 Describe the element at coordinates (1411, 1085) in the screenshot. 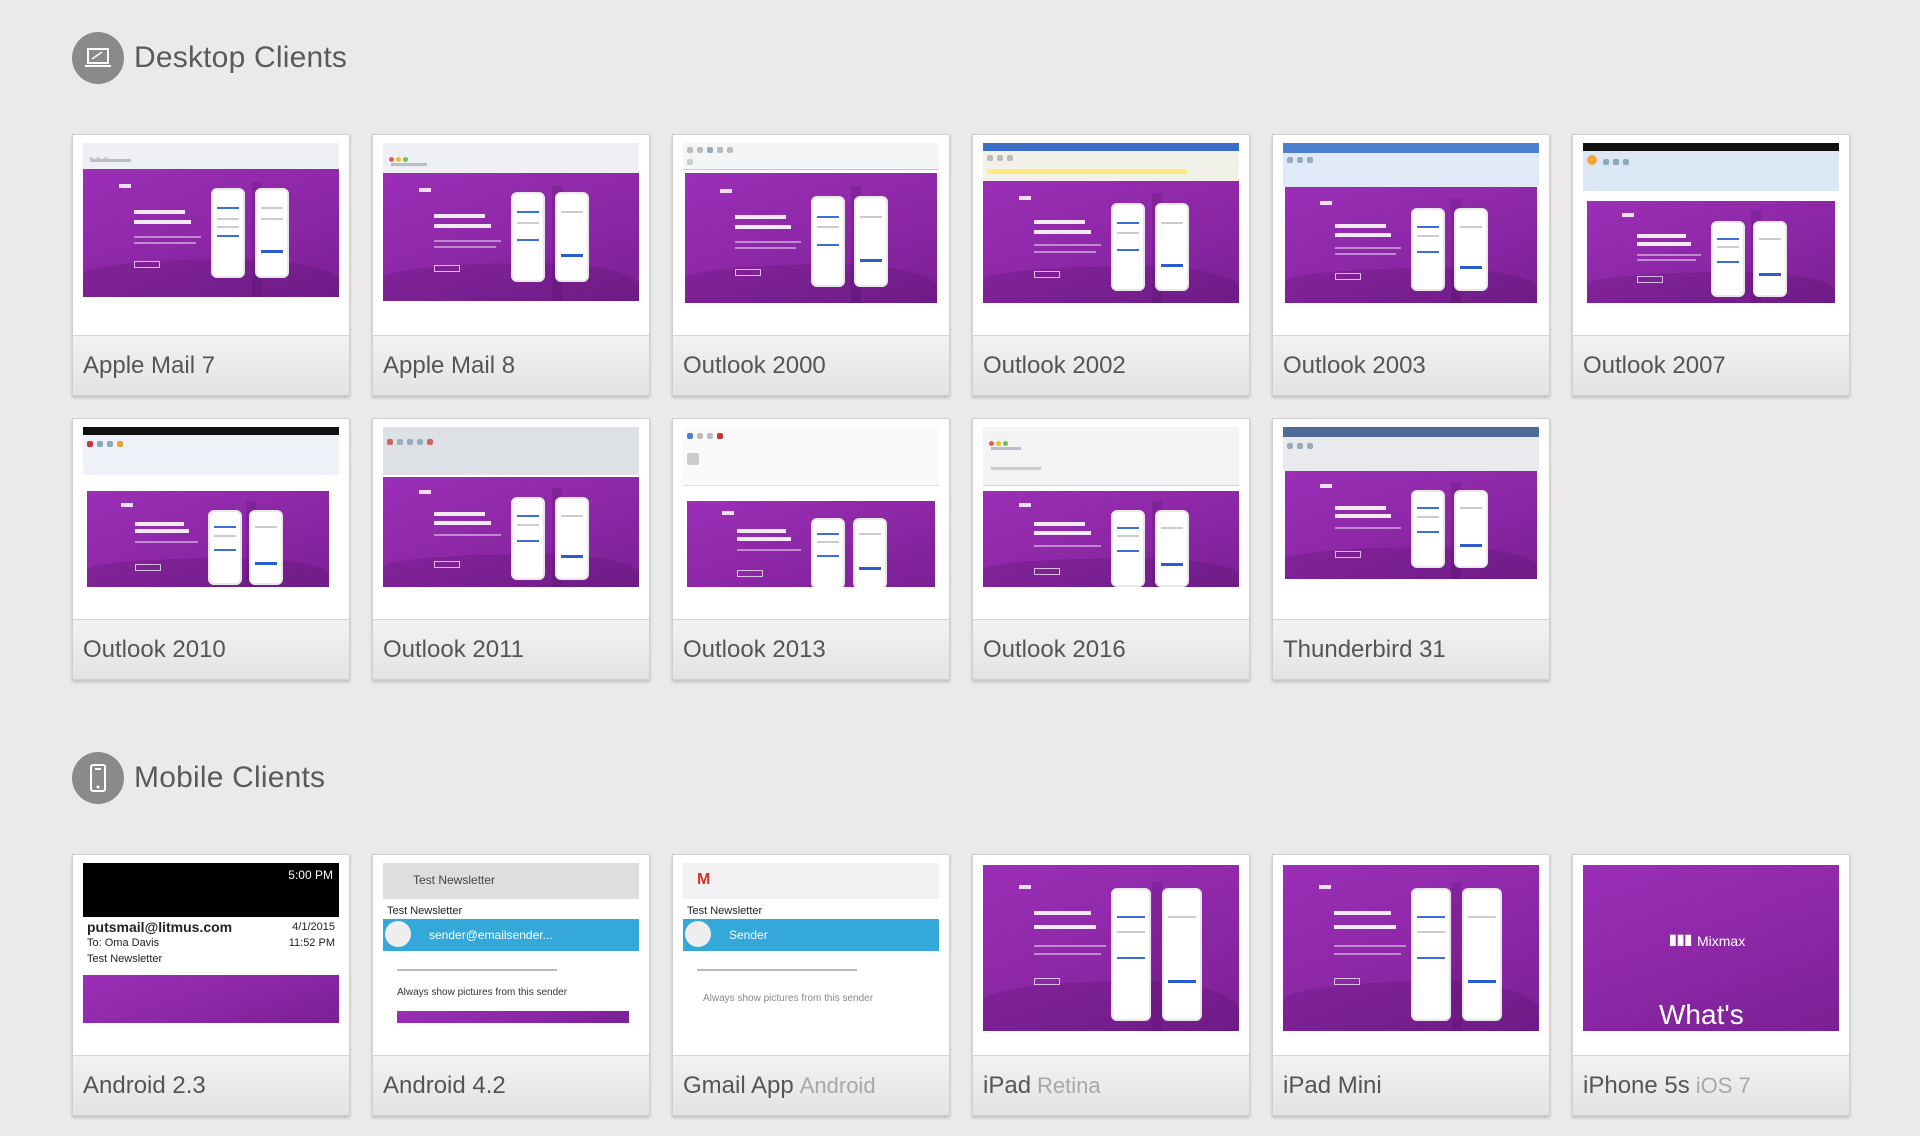

I see `client-label: iPad Mini` at that location.